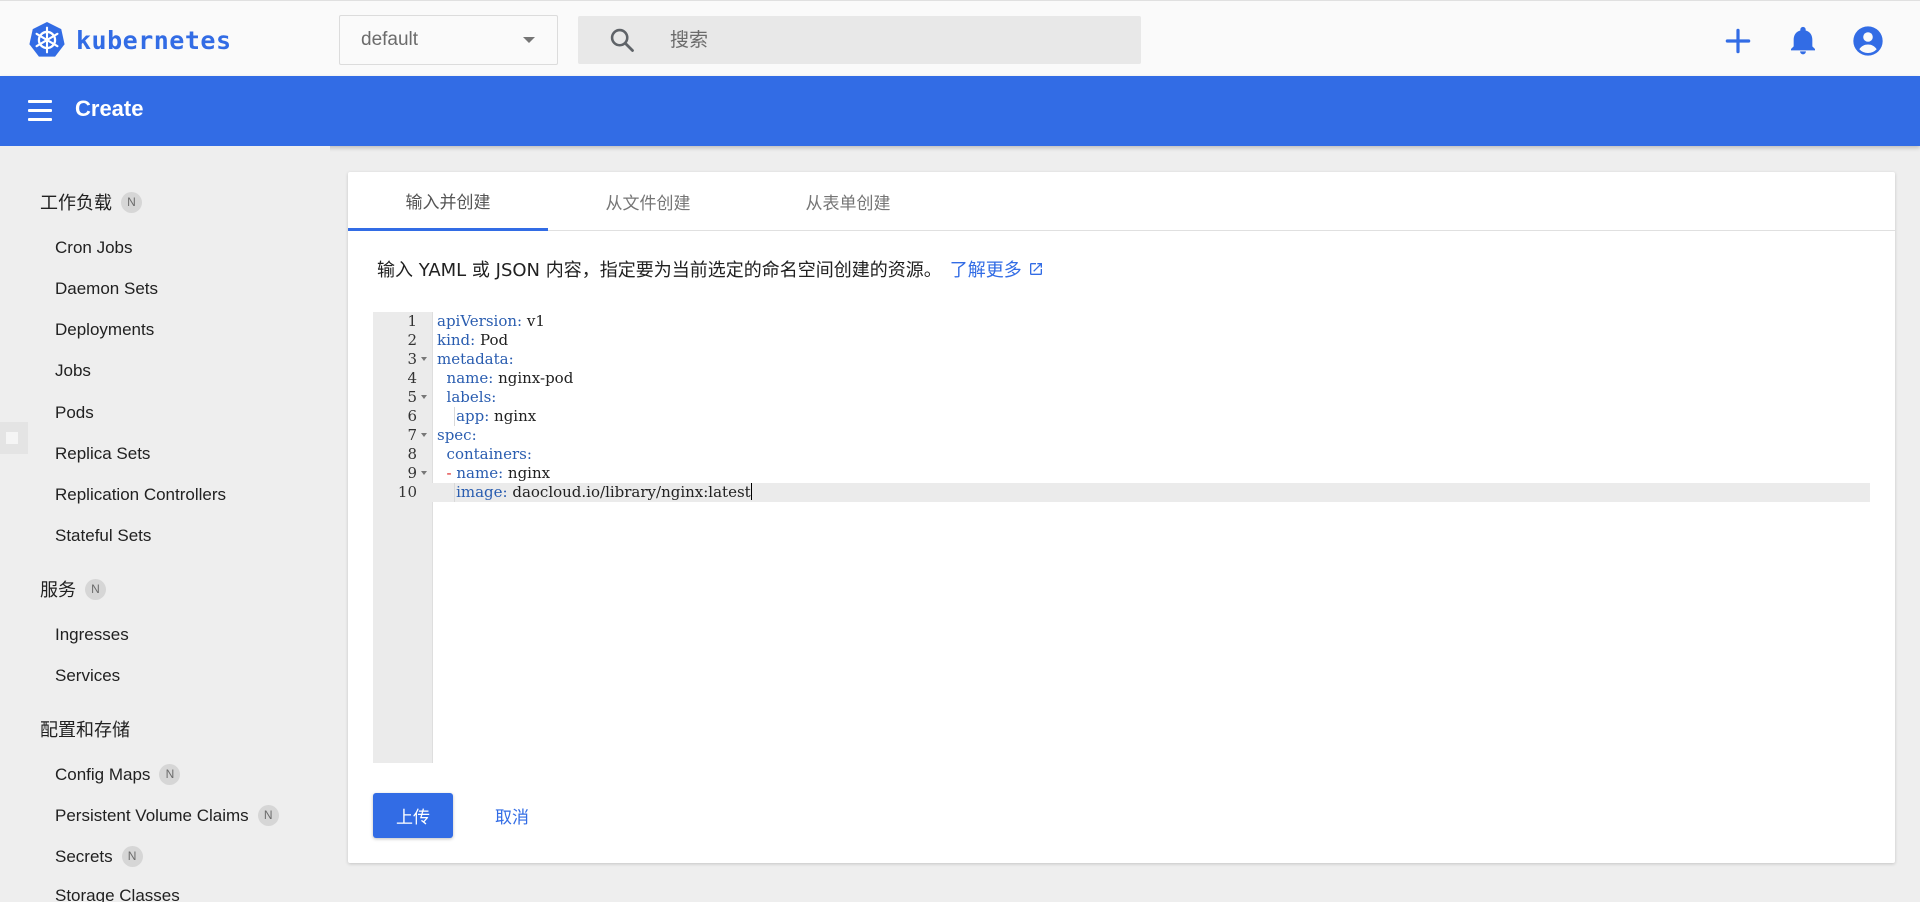 Image resolution: width=1920 pixels, height=902 pixels. I want to click on sidebar-item-label: Deployments, so click(105, 329).